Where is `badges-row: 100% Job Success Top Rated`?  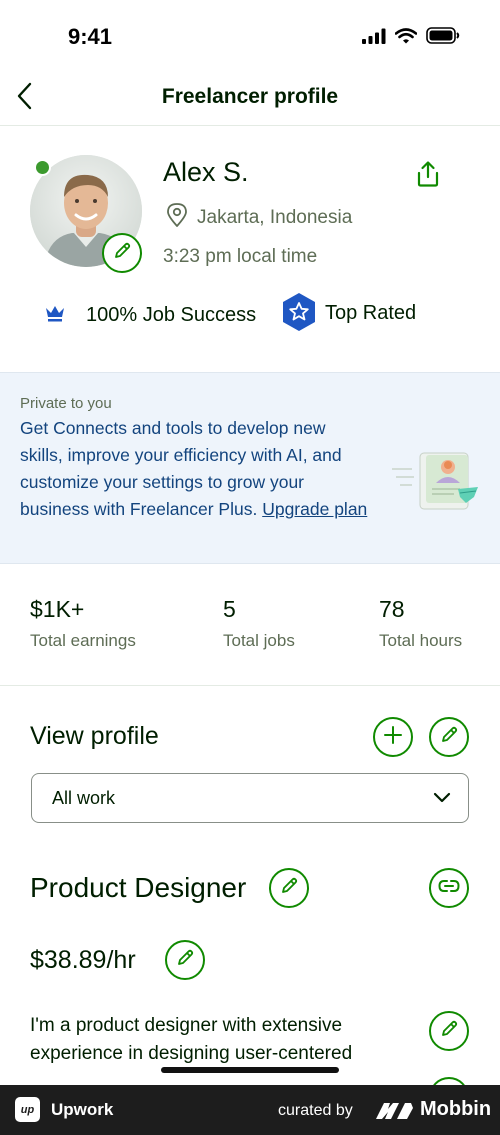
badges-row: 100% Job Success Top Rated is located at coordinates (254, 312).